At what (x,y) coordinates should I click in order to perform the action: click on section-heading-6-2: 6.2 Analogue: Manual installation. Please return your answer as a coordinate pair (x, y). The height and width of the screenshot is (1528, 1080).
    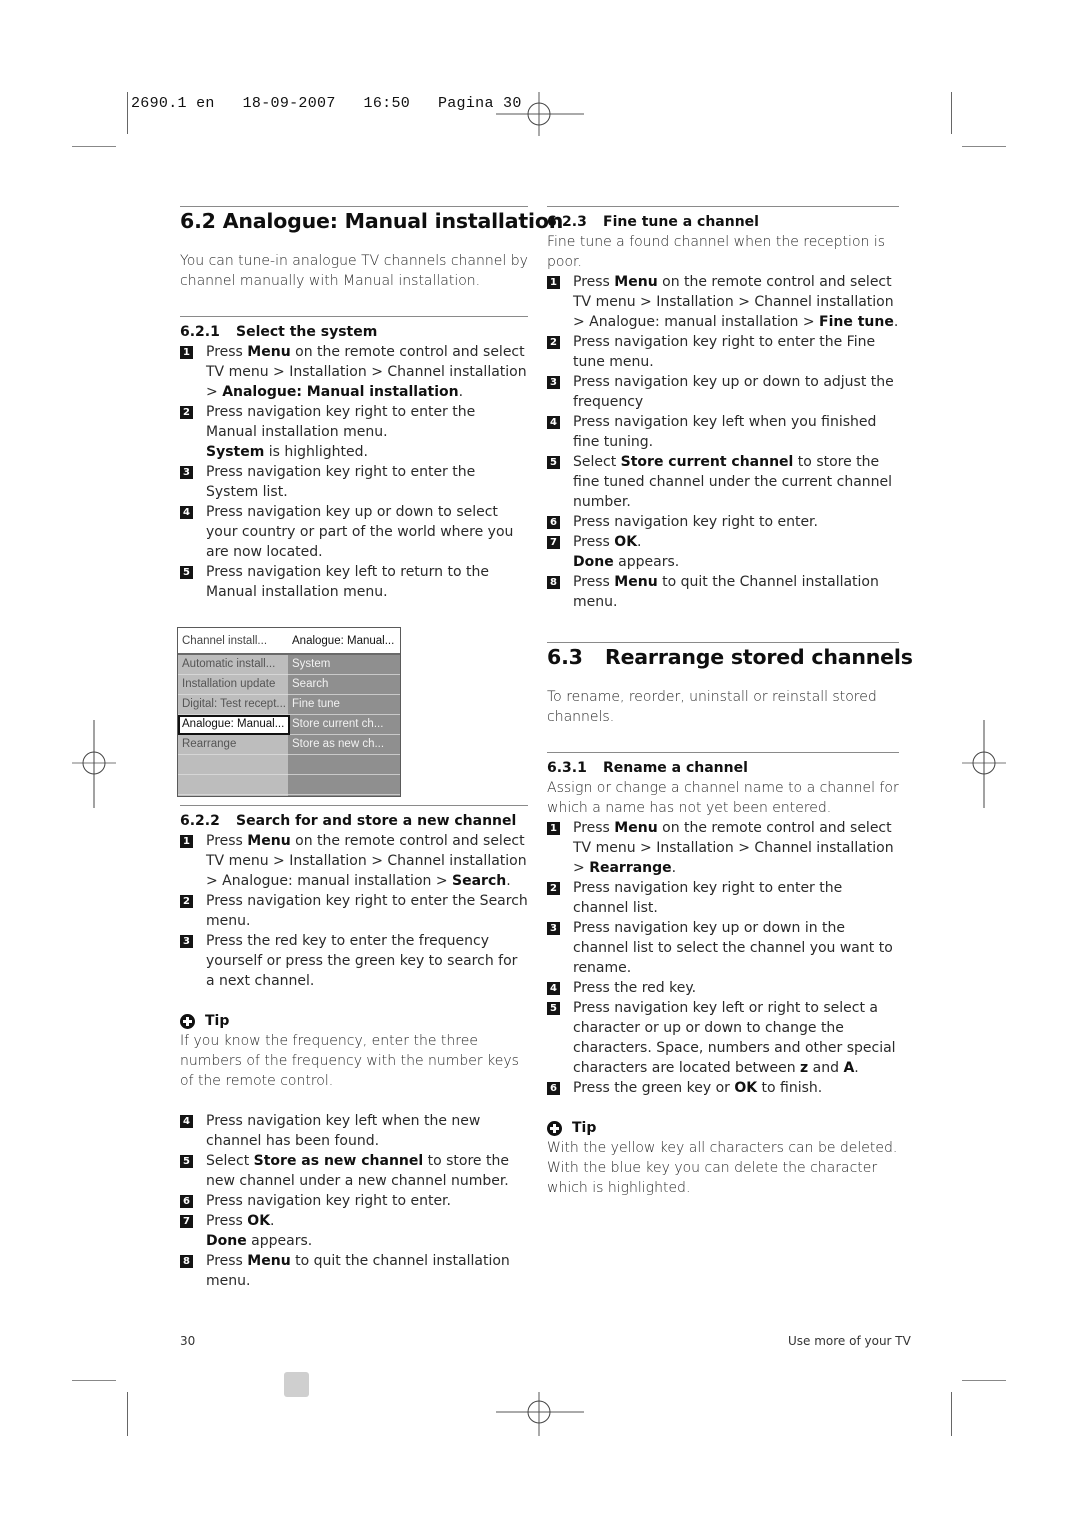
    Looking at the image, I should click on (371, 221).